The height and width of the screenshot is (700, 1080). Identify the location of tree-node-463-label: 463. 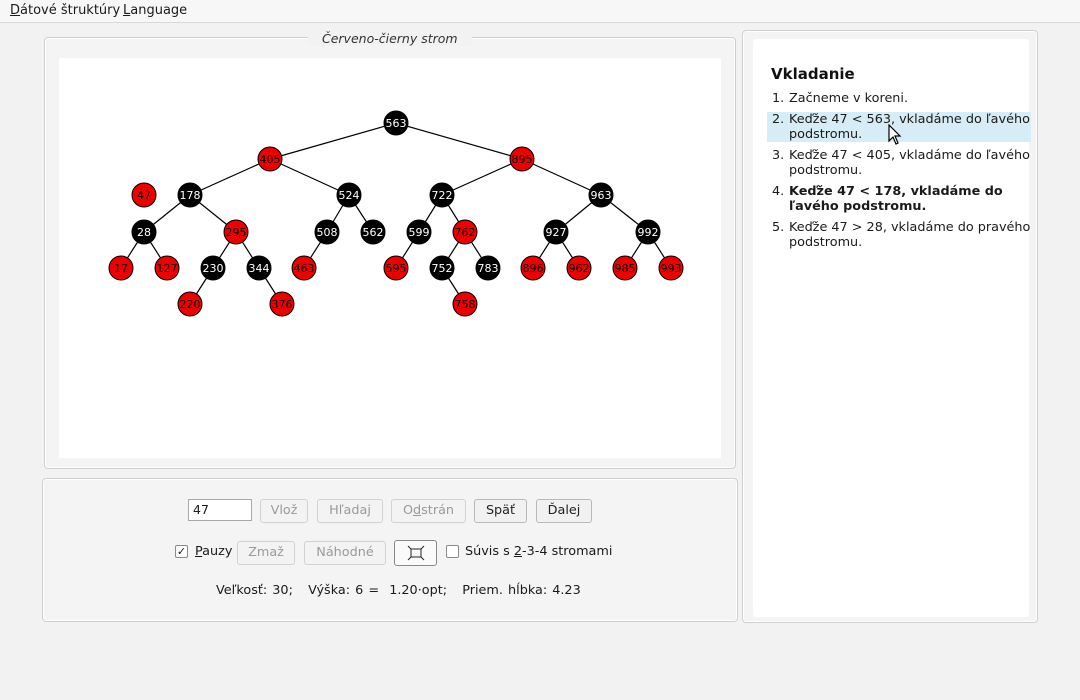
(304, 268).